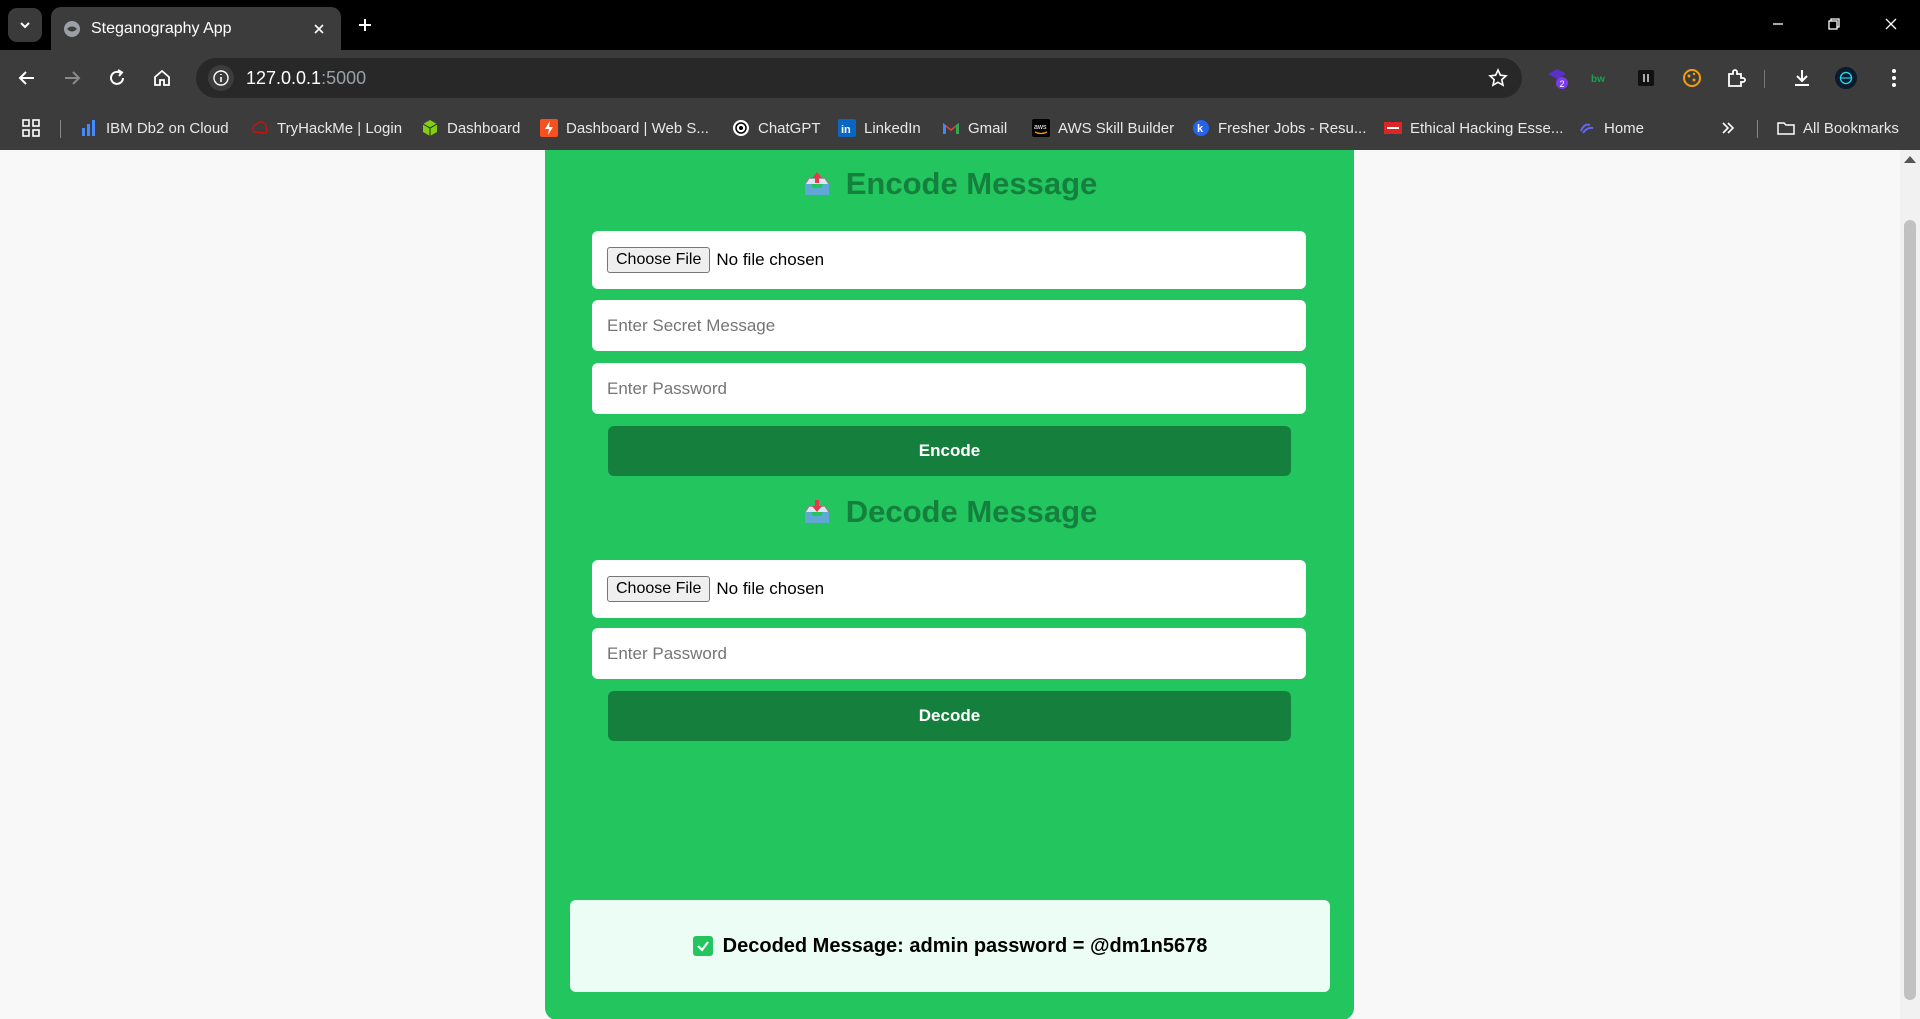 The width and height of the screenshot is (1920, 1019). What do you see at coordinates (1561, 84) in the screenshot?
I see `svg-text: 2` at bounding box center [1561, 84].